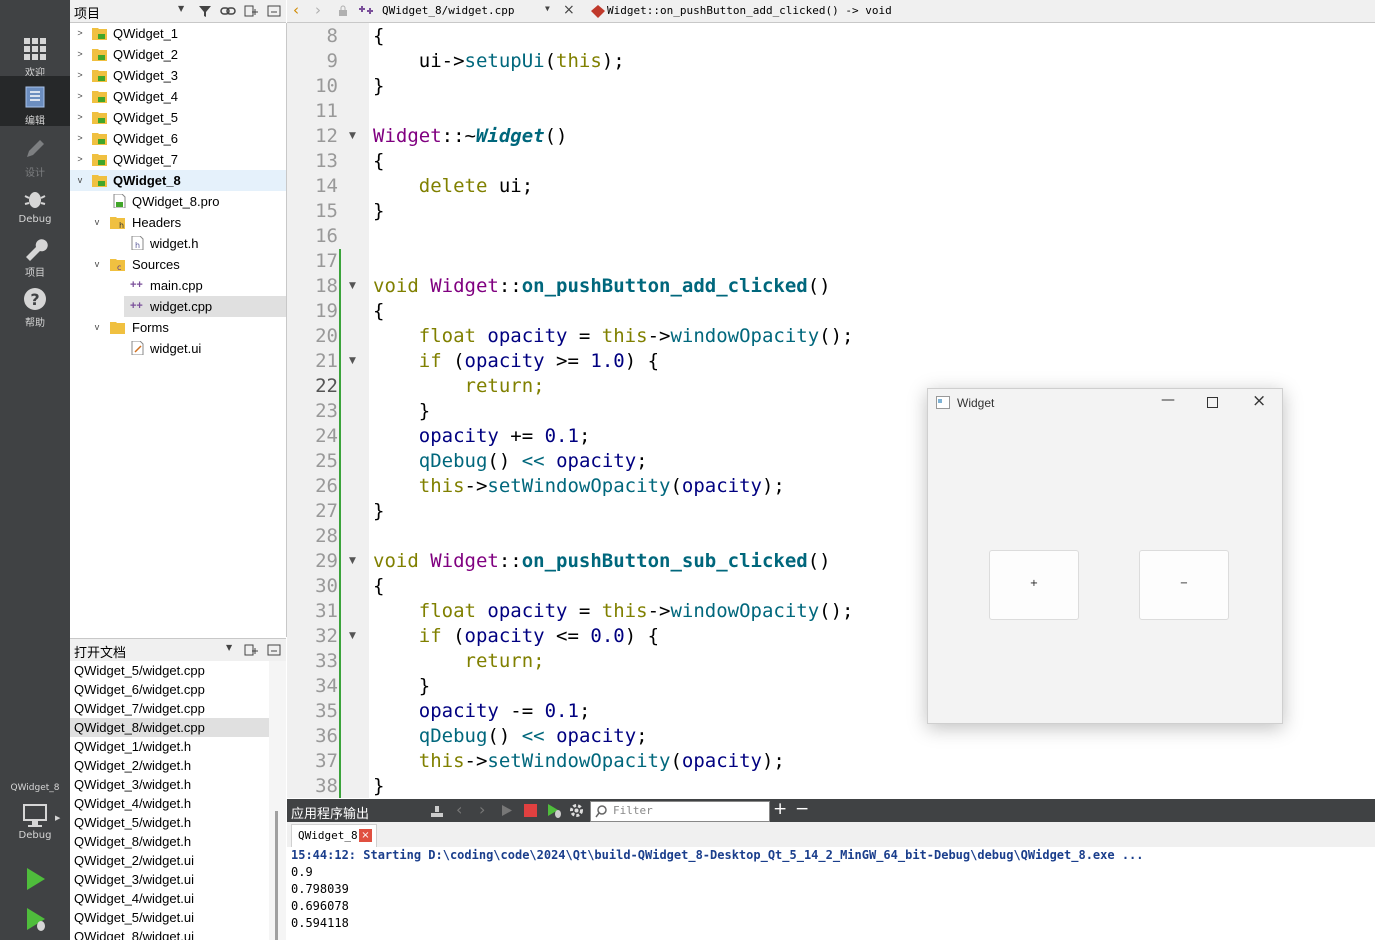 This screenshot has height=940, width=1375. I want to click on open-document-item: QWidget_3/widget.ui, so click(169, 879).